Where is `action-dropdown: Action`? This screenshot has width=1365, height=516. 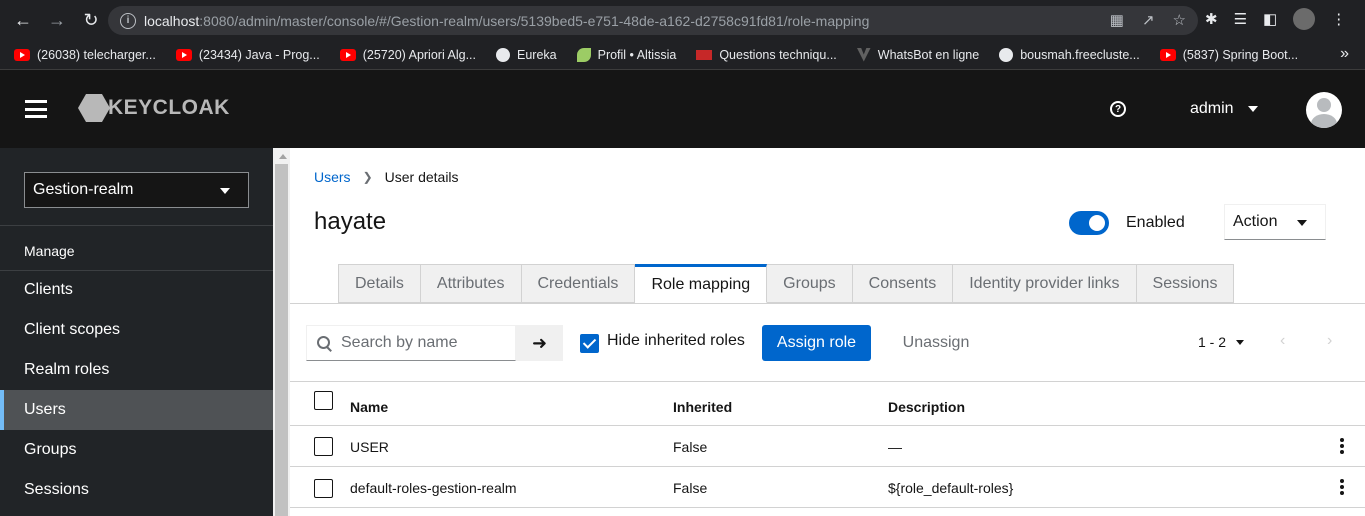
action-dropdown: Action is located at coordinates (1275, 222).